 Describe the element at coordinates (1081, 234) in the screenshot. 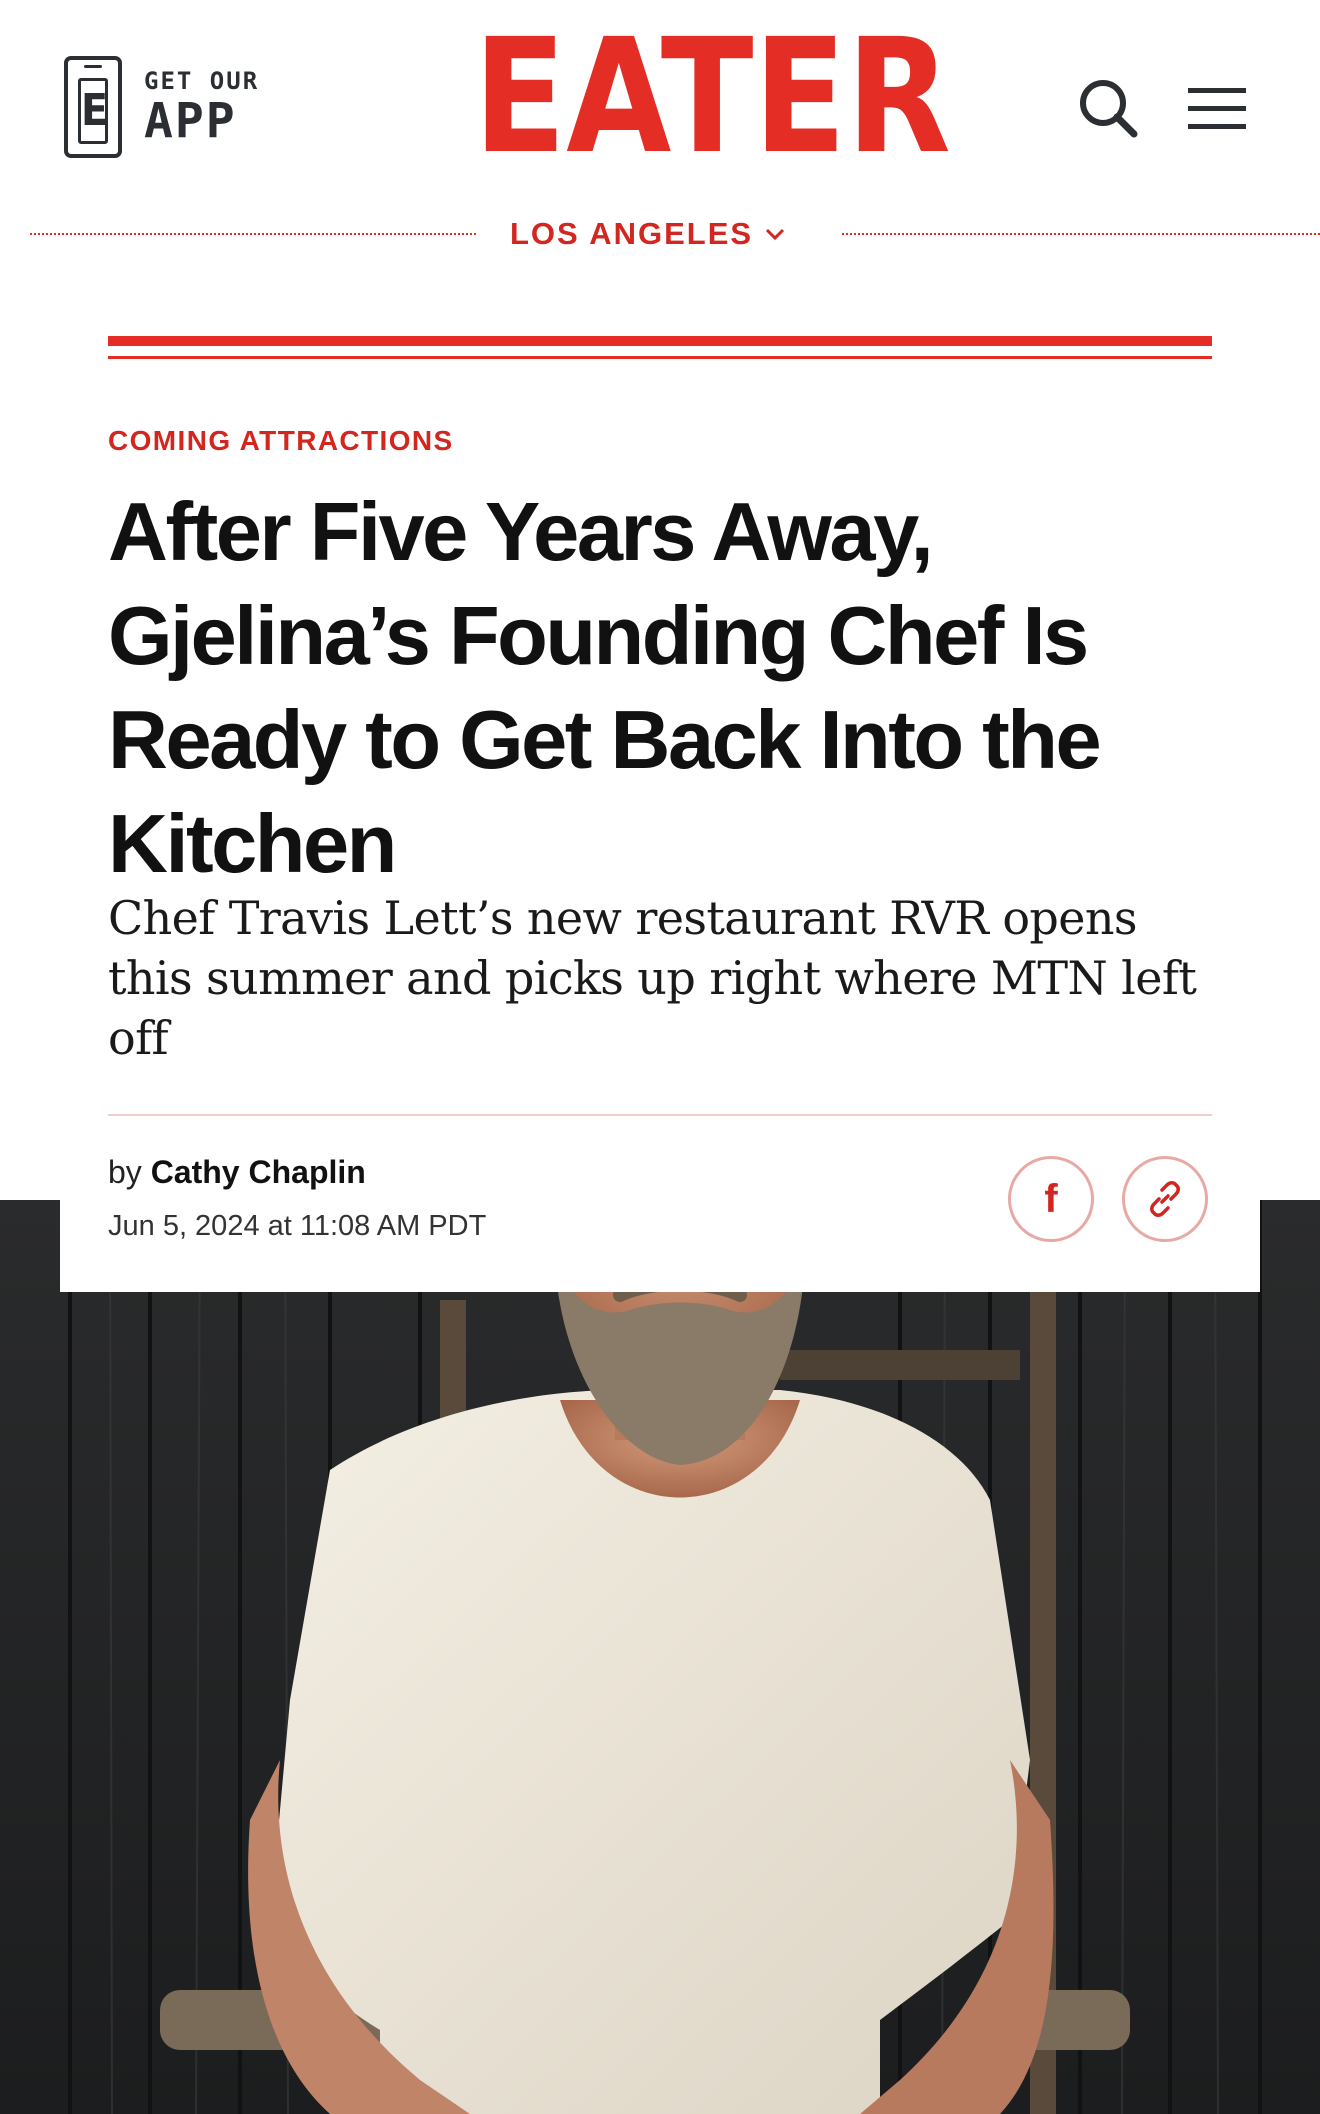

I see `divider-right` at that location.